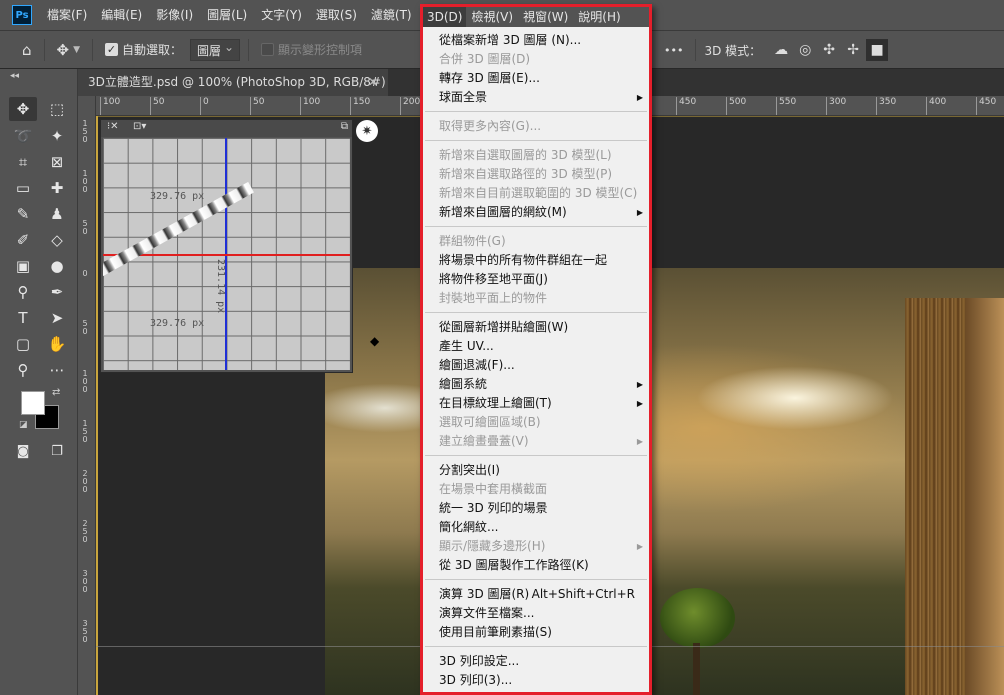 The width and height of the screenshot is (1004, 695). I want to click on dropdown-menu-header: 3D(D) 檢視(V) 視窗(W) 說明(H), so click(536, 17).